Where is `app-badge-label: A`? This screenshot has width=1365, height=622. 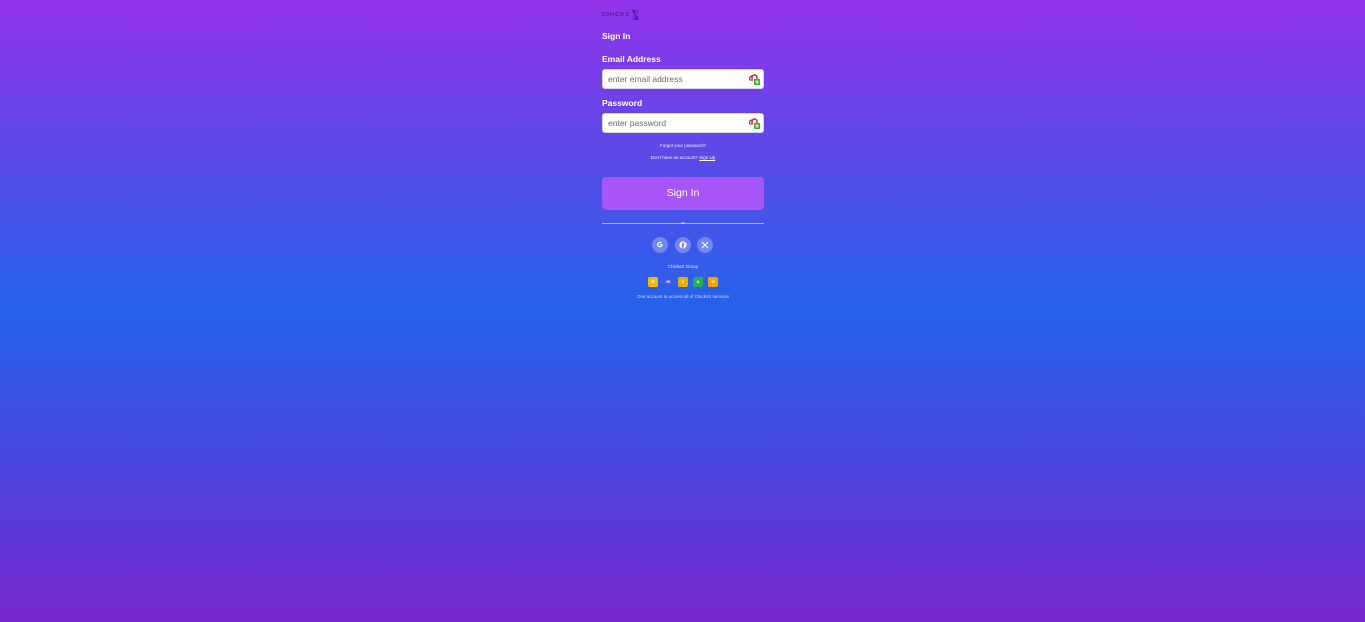 app-badge-label: A is located at coordinates (698, 281).